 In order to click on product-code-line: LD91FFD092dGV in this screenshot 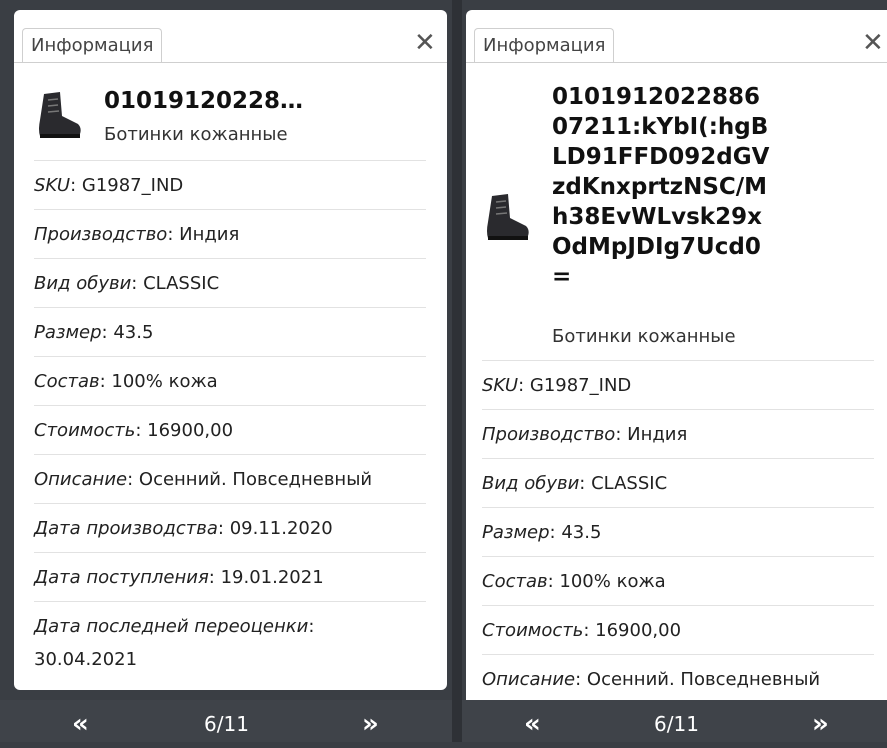, I will do `click(661, 157)`.